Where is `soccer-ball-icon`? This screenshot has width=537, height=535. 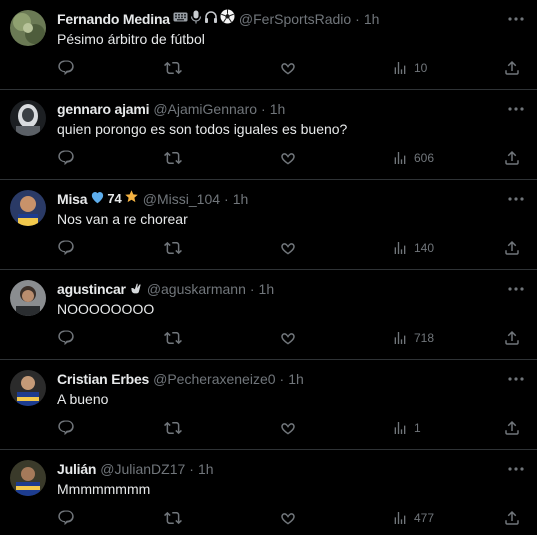
soccer-ball-icon is located at coordinates (227, 19).